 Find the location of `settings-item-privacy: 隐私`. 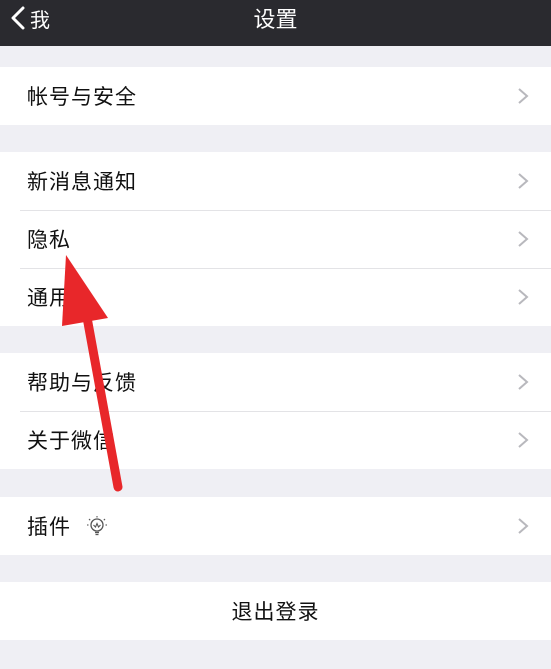

settings-item-privacy: 隐私 is located at coordinates (275, 239).